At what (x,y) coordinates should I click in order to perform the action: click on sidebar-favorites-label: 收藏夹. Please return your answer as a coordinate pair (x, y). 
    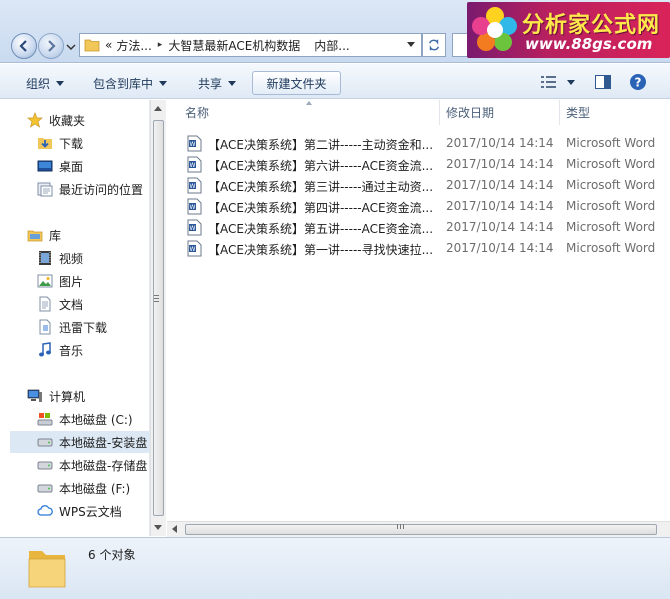
    Looking at the image, I should click on (67, 120).